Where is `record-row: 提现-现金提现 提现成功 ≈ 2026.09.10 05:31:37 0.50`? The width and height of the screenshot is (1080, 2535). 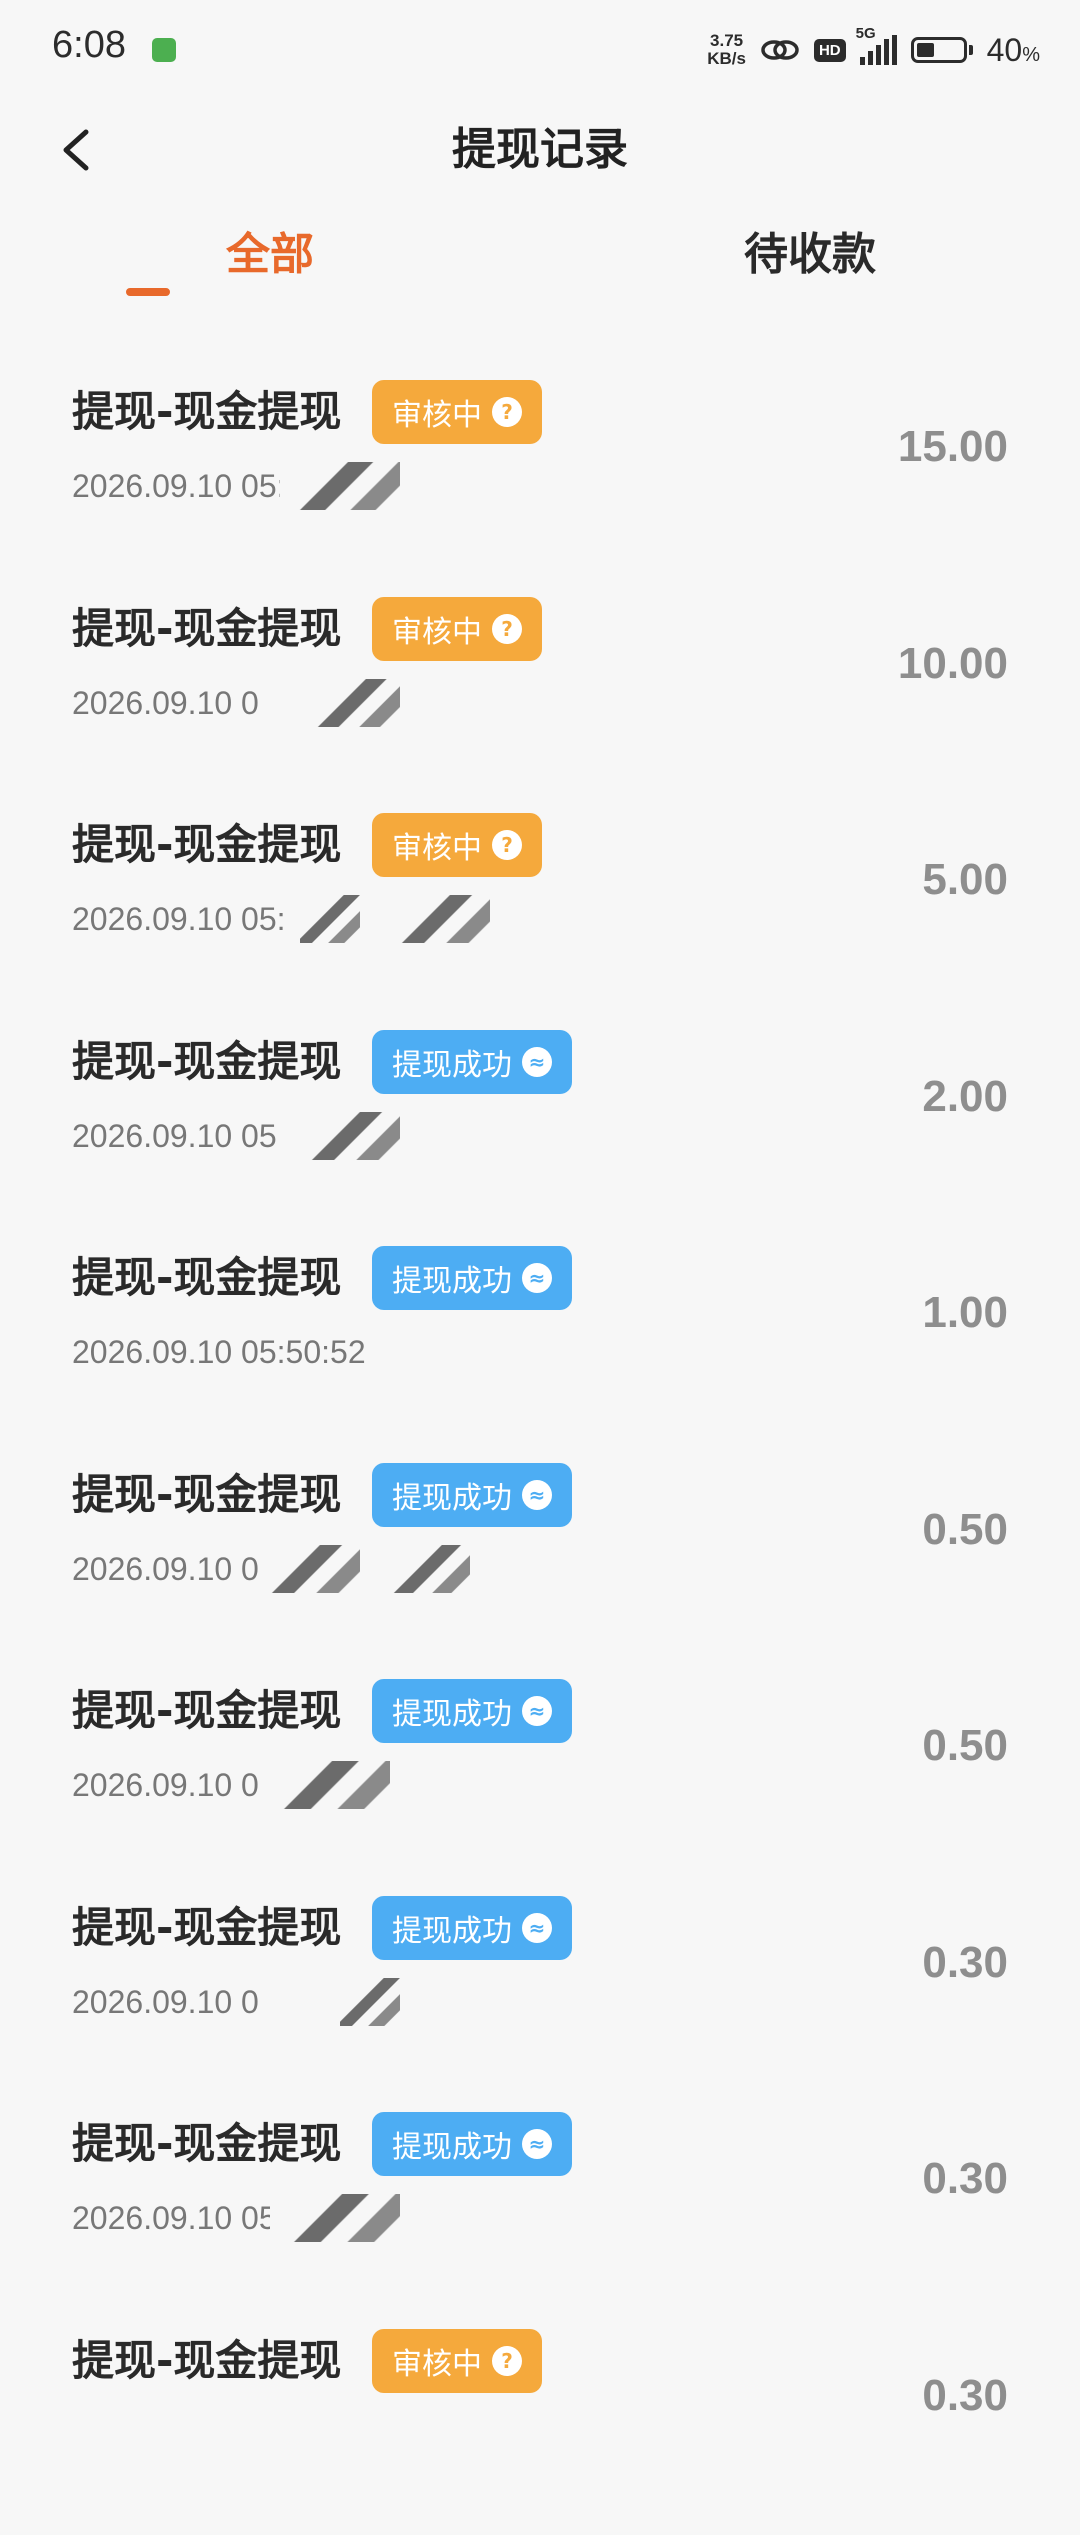 record-row: 提现-现金提现 提现成功 ≈ 2026.09.10 05:31:37 0.50 is located at coordinates (540, 1777).